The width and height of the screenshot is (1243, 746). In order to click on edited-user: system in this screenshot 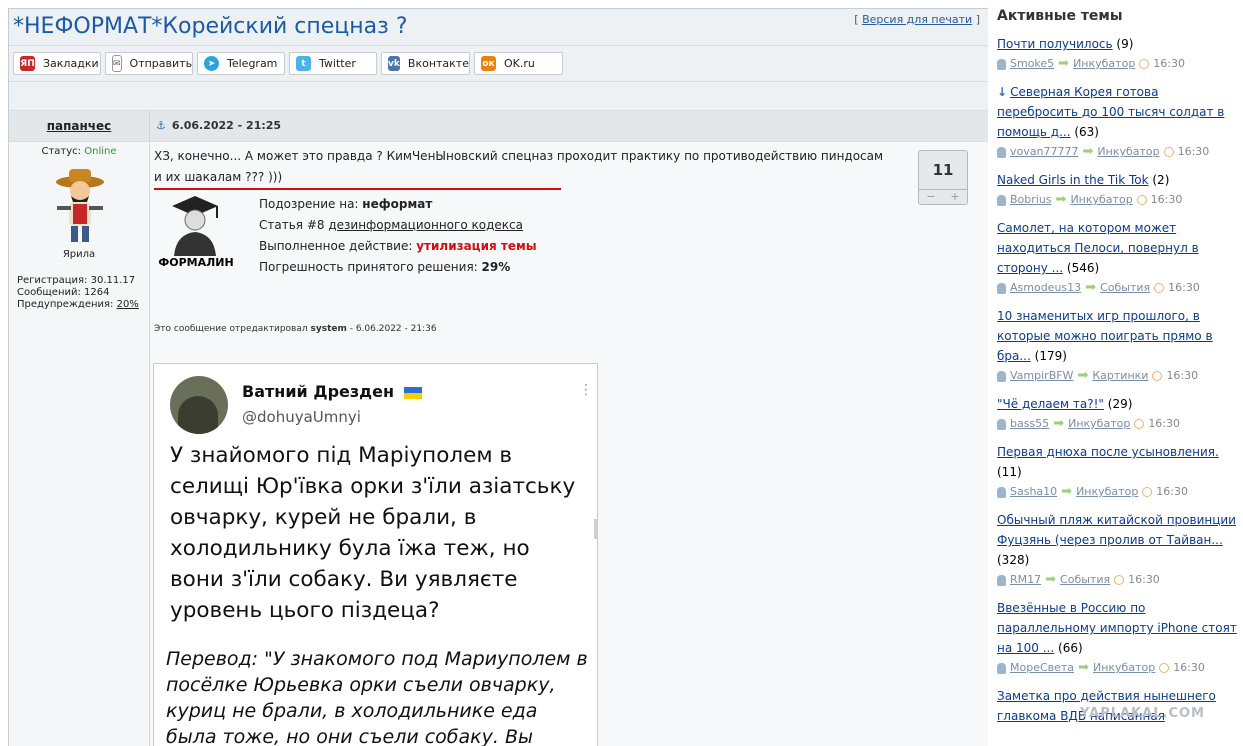, I will do `click(328, 329)`.